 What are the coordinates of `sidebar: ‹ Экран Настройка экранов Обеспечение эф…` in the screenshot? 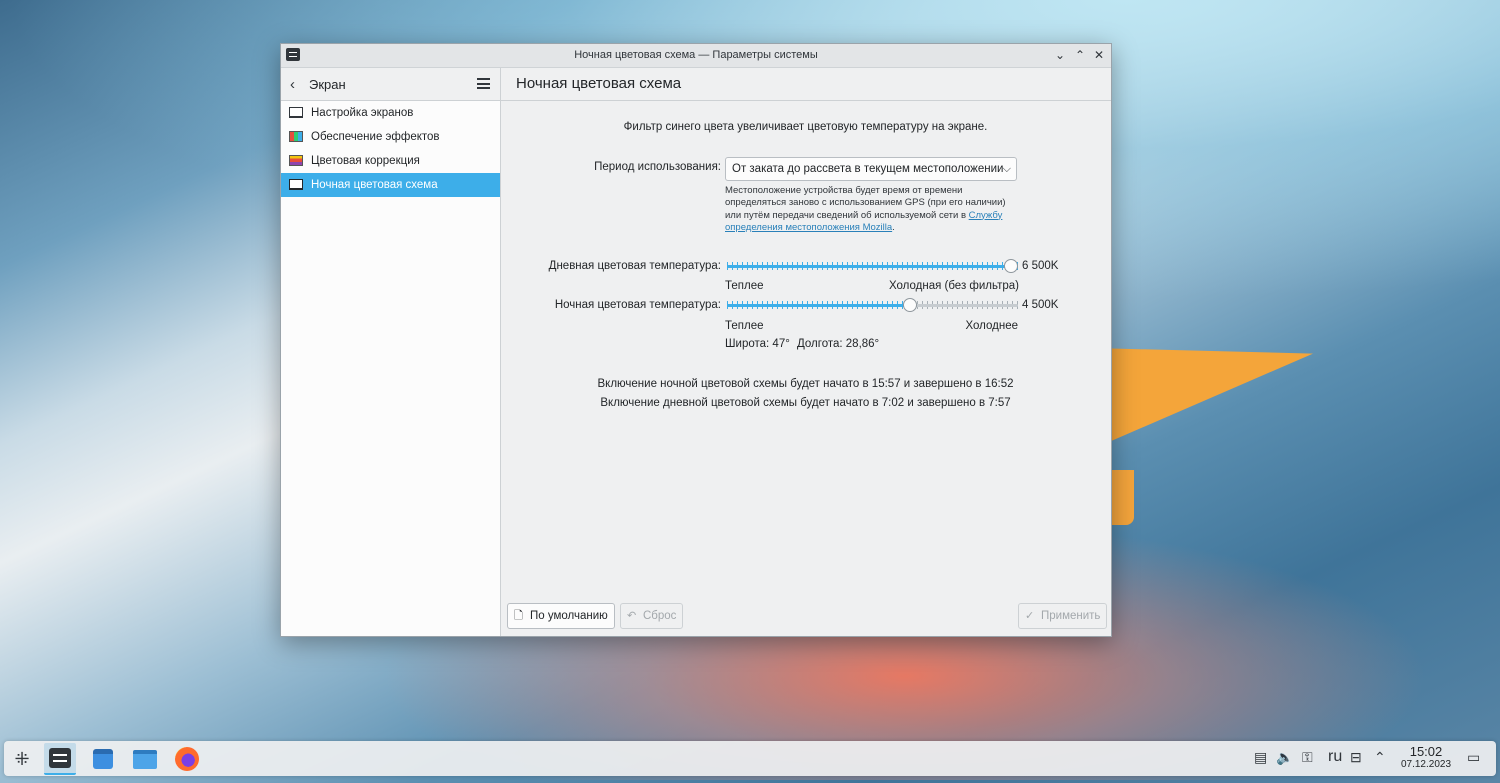 It's located at (391, 352).